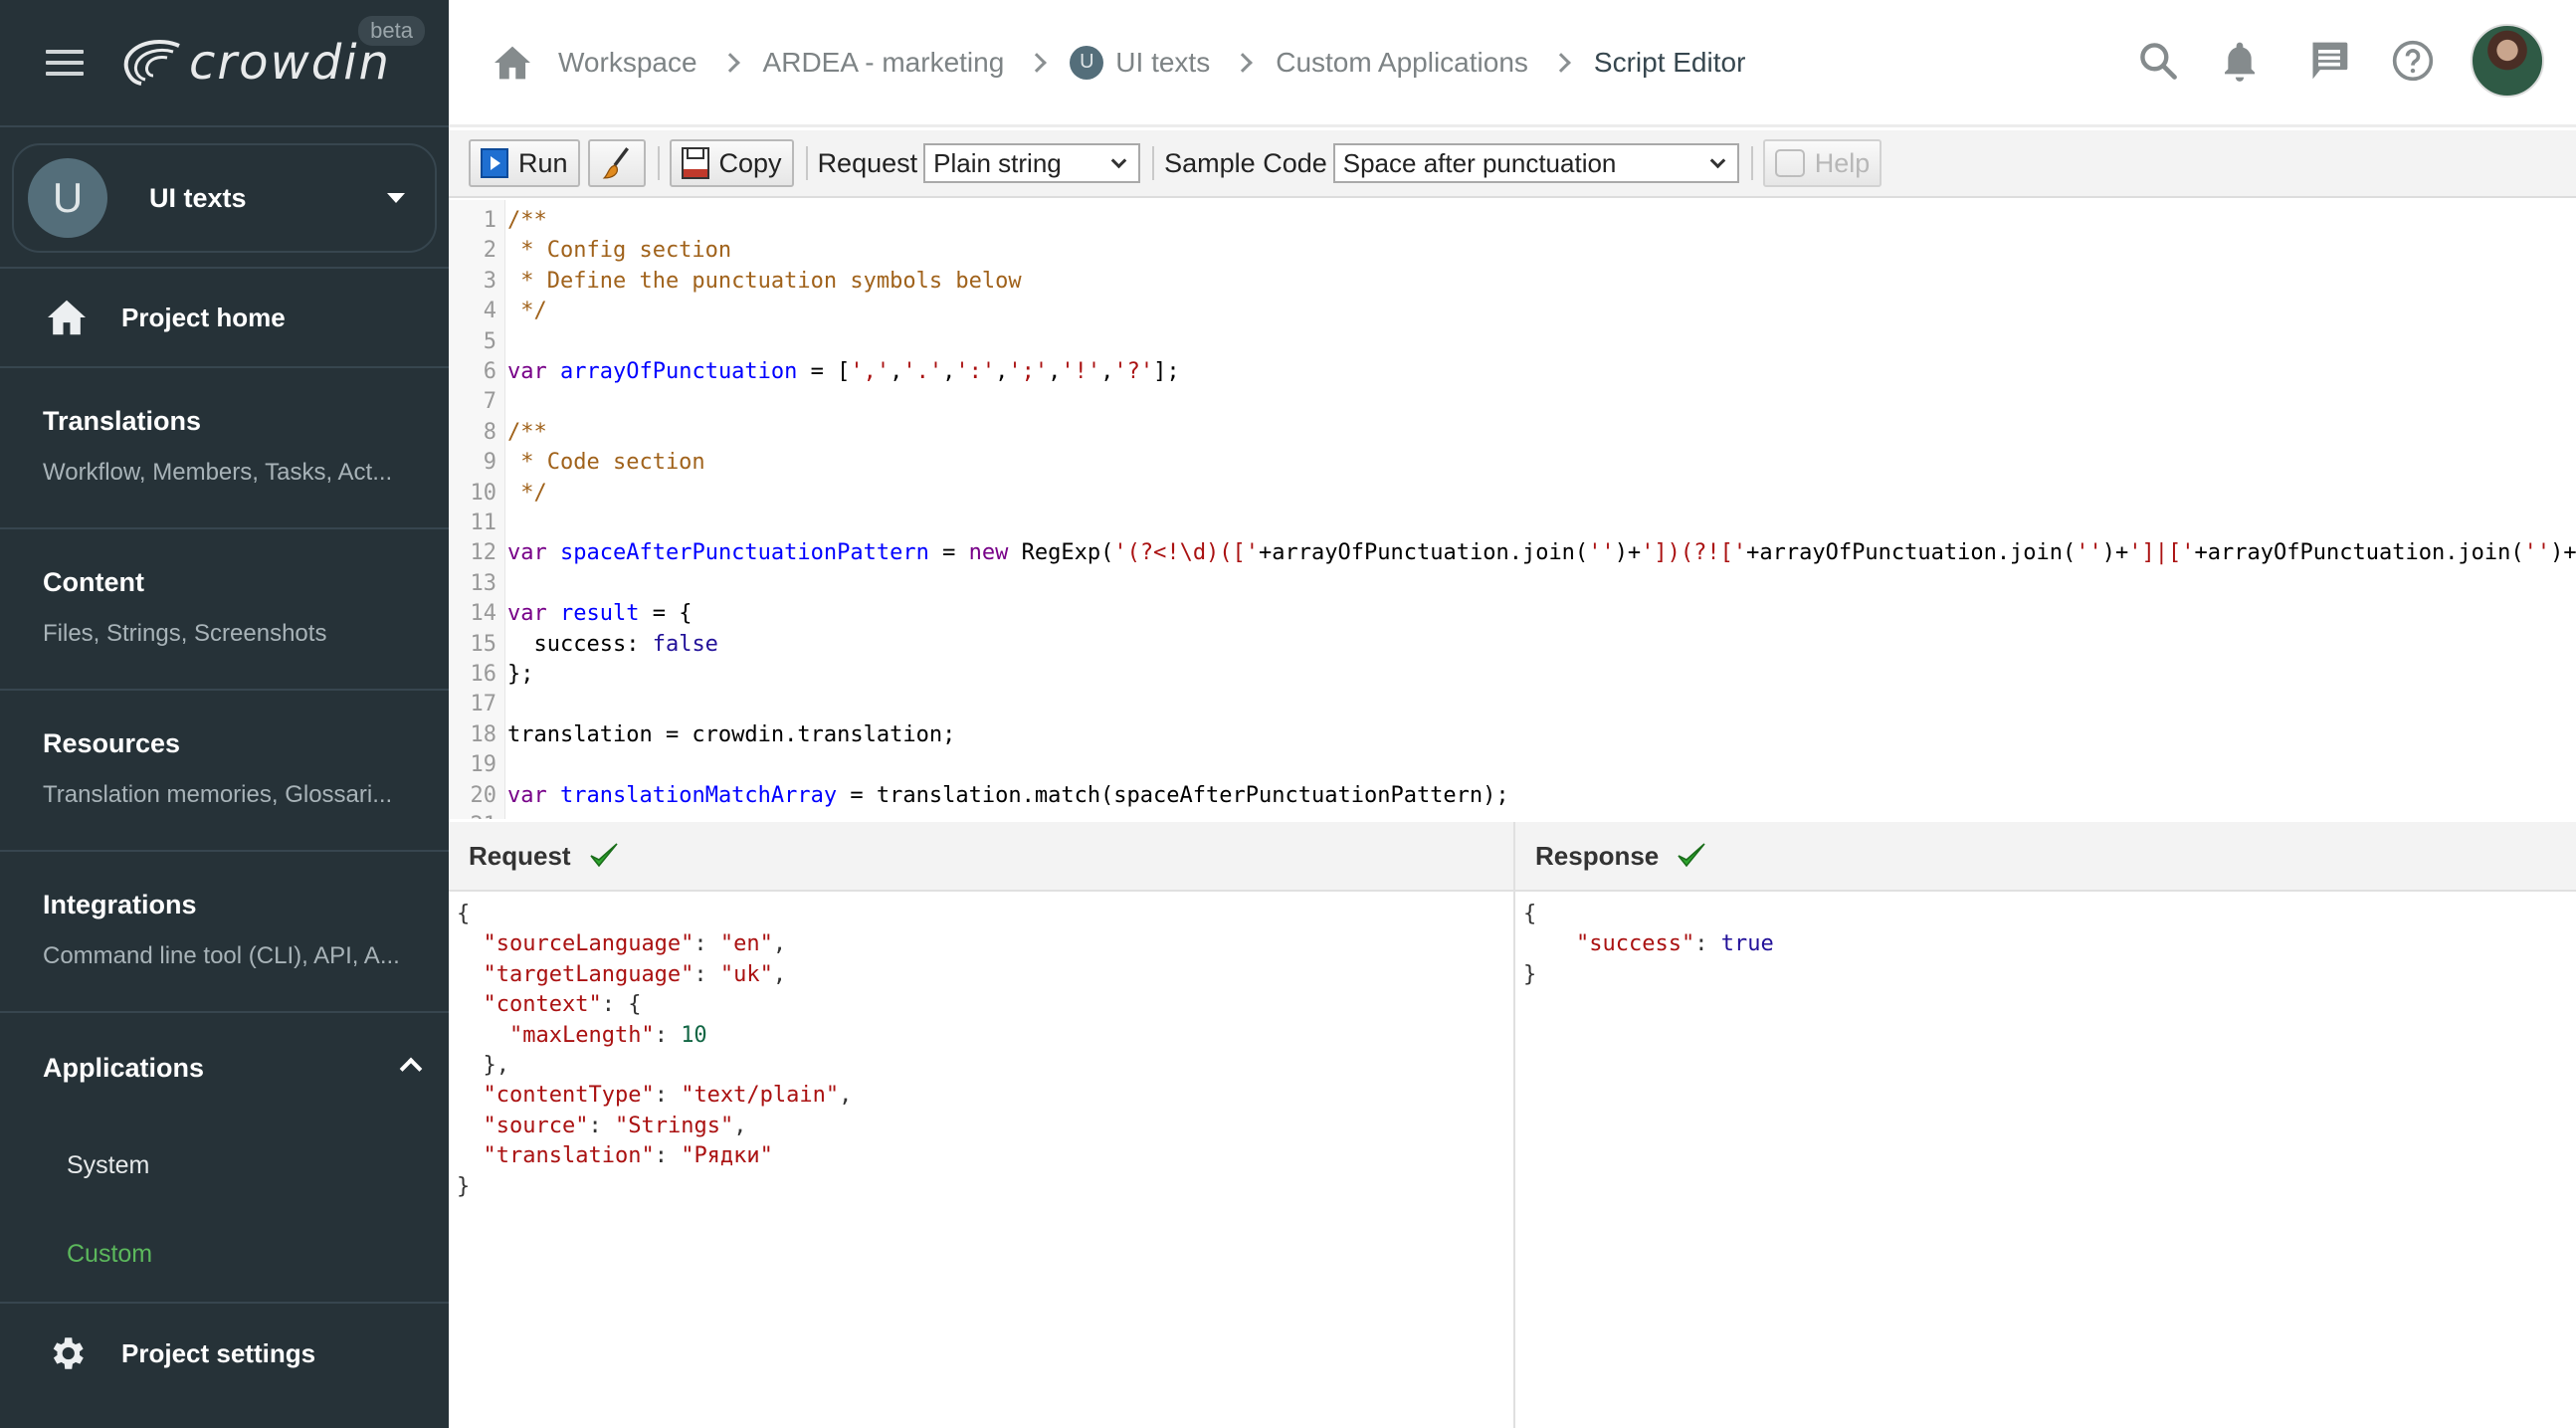 This screenshot has width=2576, height=1428. I want to click on sidebar-item-project-settings: Project settings, so click(224, 1353).